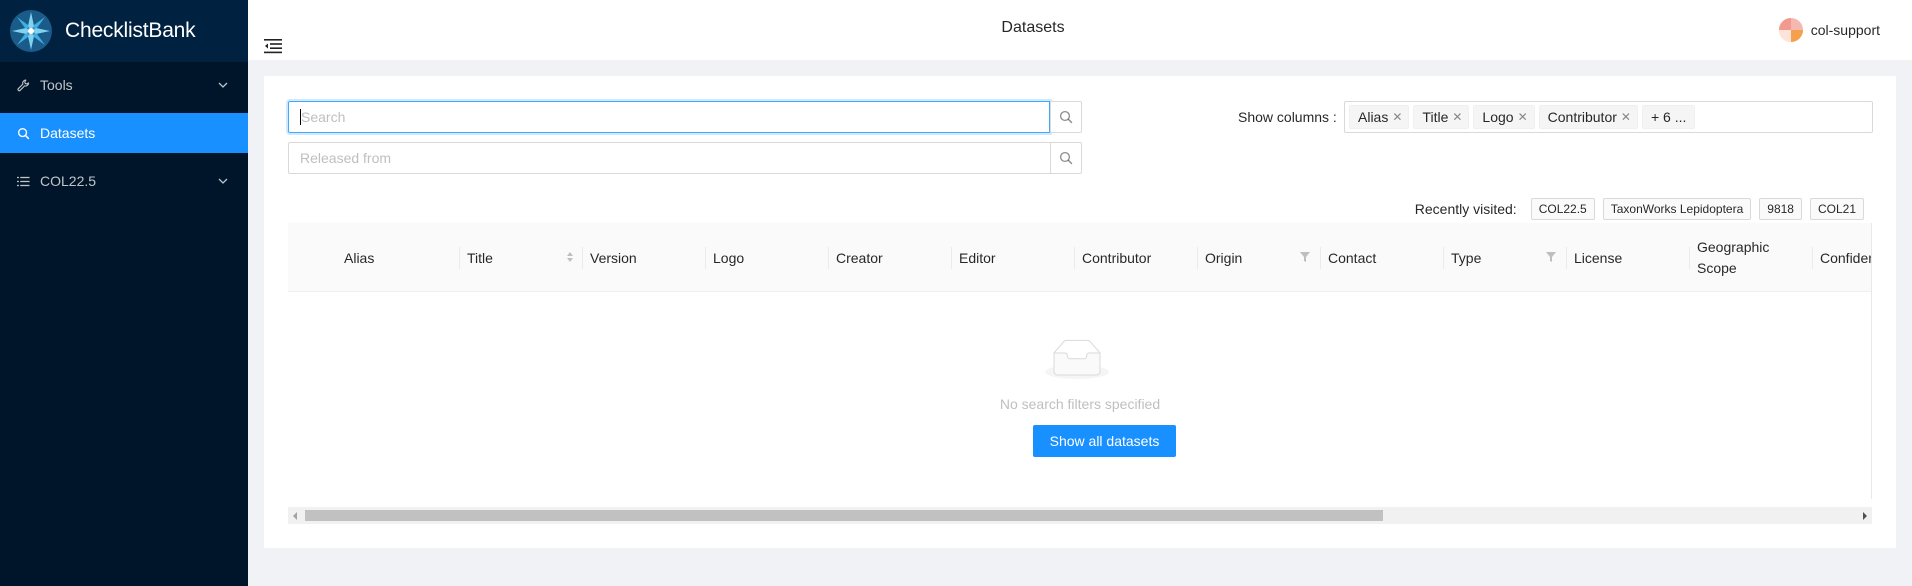  What do you see at coordinates (643, 257) in the screenshot?
I see `column-header-version: Version` at bounding box center [643, 257].